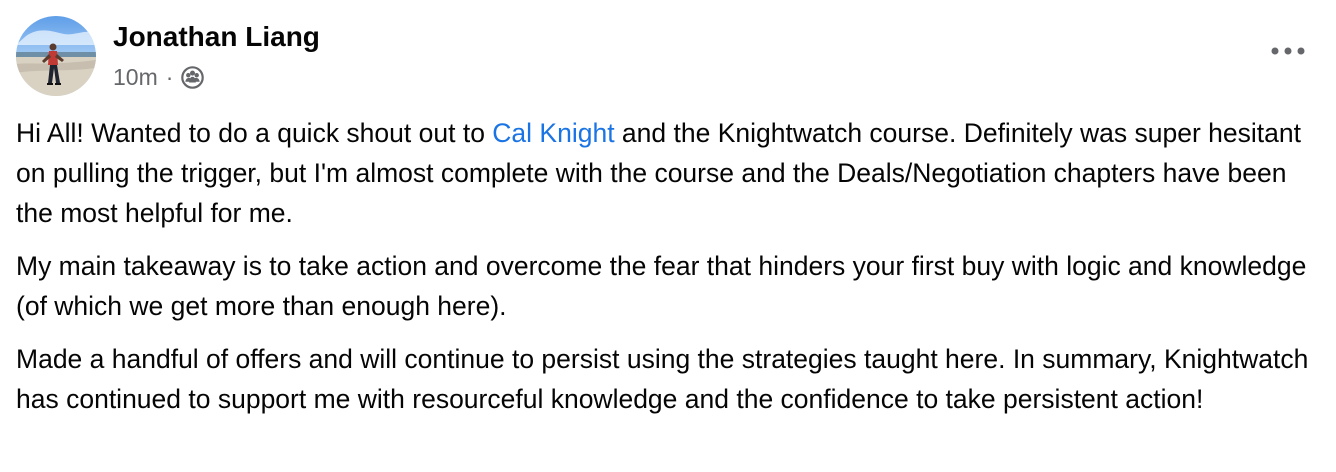  I want to click on author-avatar, so click(56, 56).